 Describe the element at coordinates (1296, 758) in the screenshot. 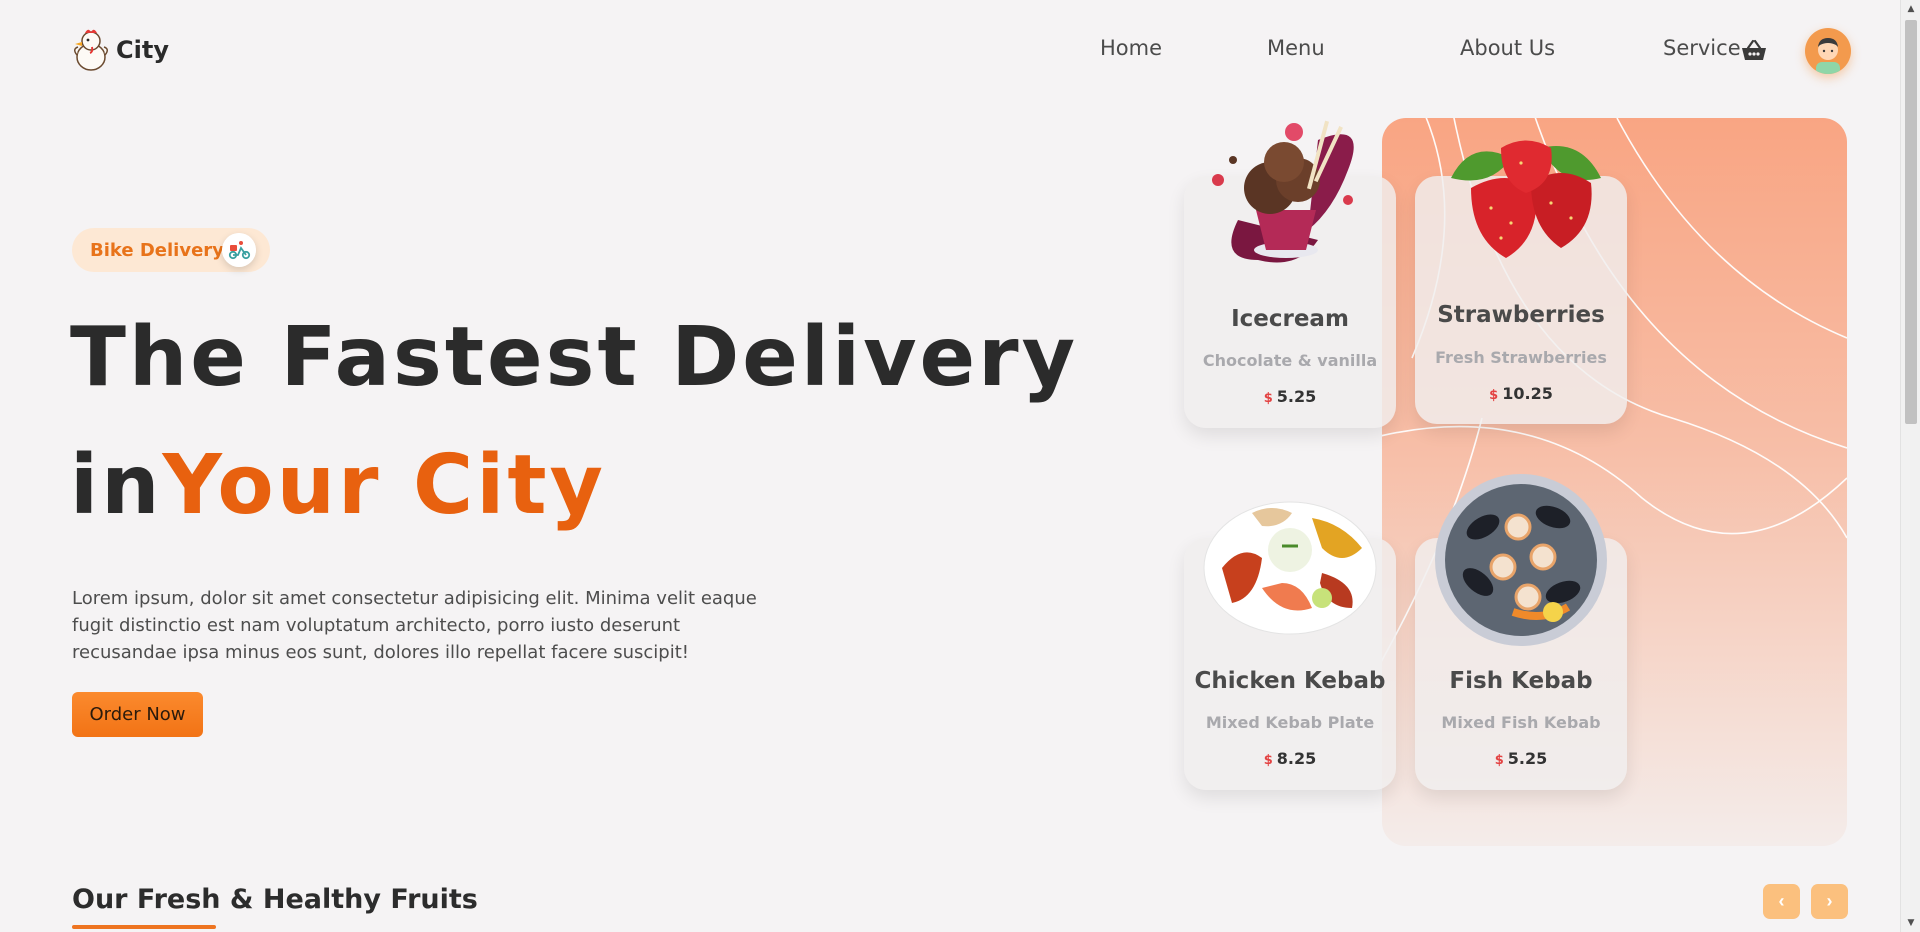

I see `price-value: 8.25` at that location.